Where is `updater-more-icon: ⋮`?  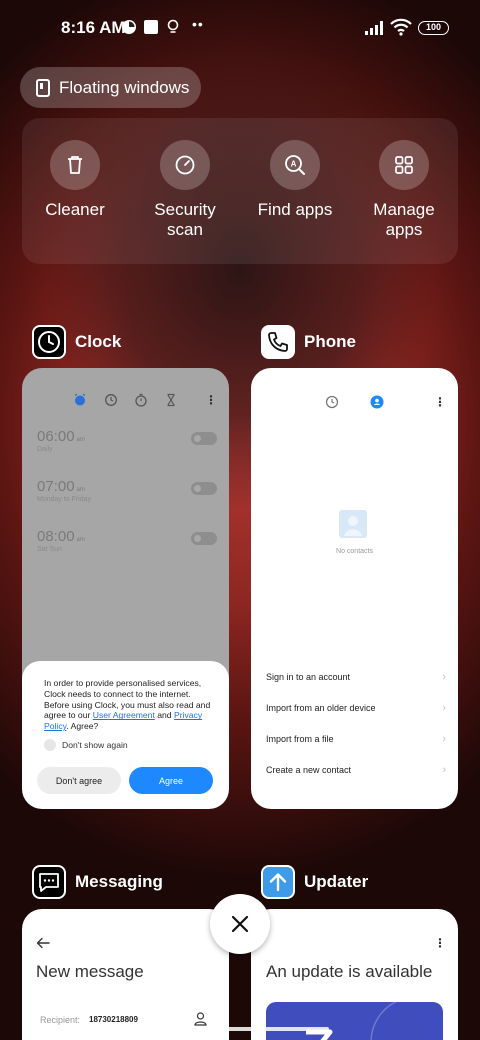 updater-more-icon: ⋮ is located at coordinates (440, 943).